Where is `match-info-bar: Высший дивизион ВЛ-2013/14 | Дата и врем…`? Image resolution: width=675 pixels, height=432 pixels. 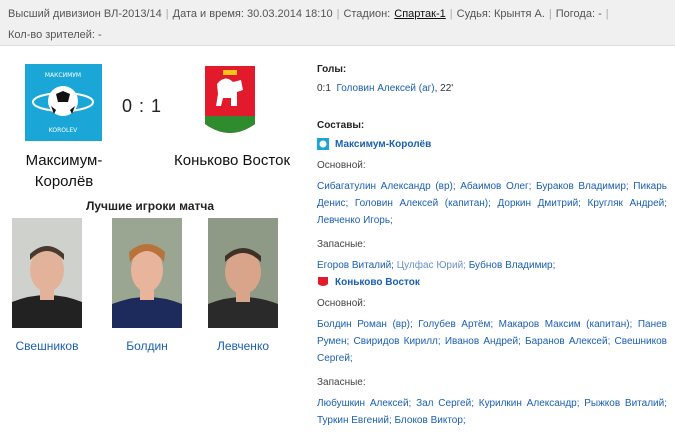 match-info-bar: Высший дивизион ВЛ-2013/14 | Дата и врем… is located at coordinates (337, 23).